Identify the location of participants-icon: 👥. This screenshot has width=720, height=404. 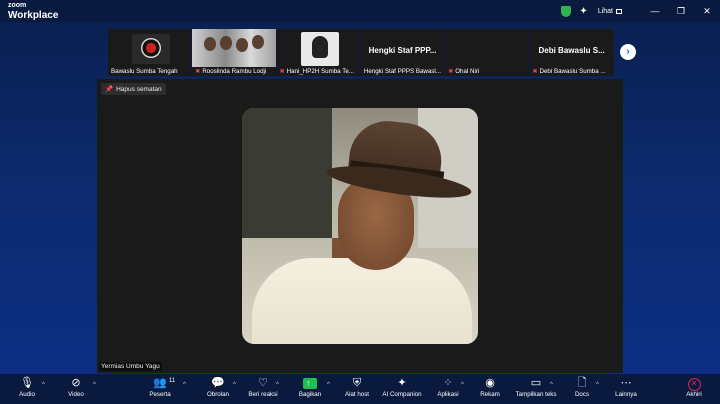
(160, 383).